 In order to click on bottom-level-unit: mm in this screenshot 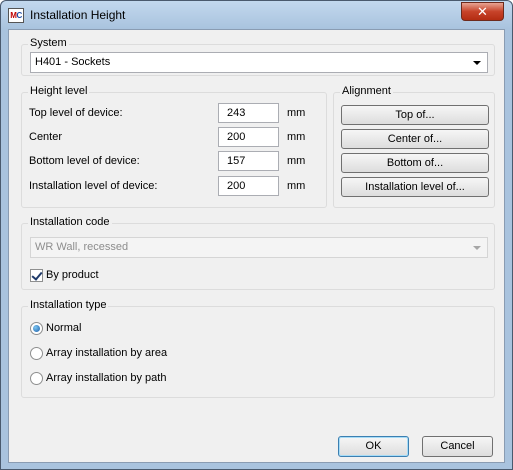, I will do `click(296, 161)`.